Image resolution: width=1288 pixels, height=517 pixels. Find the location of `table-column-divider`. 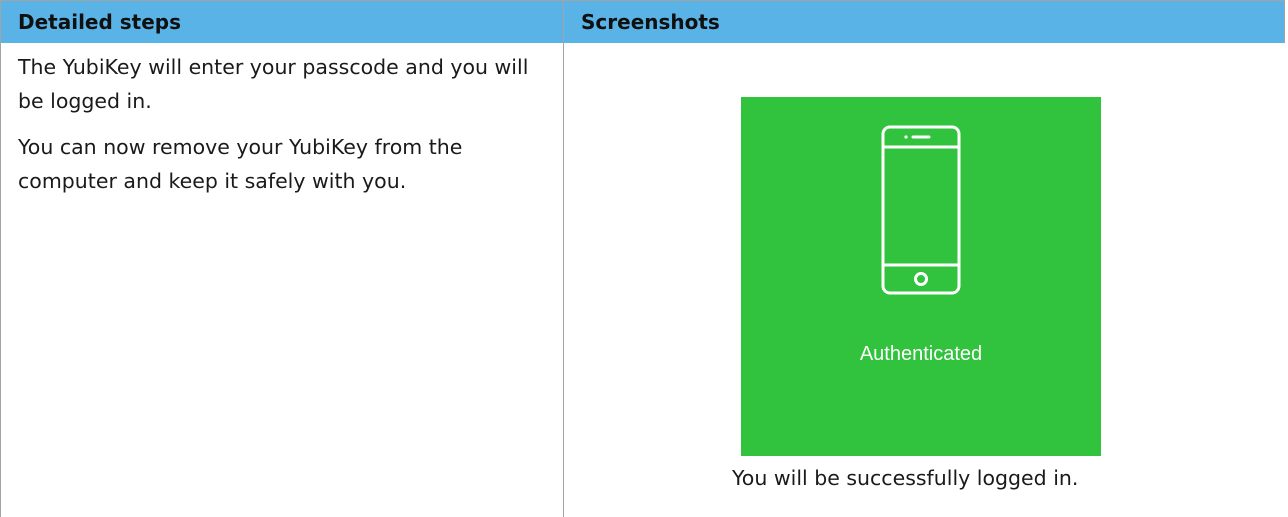

table-column-divider is located at coordinates (563, 258).